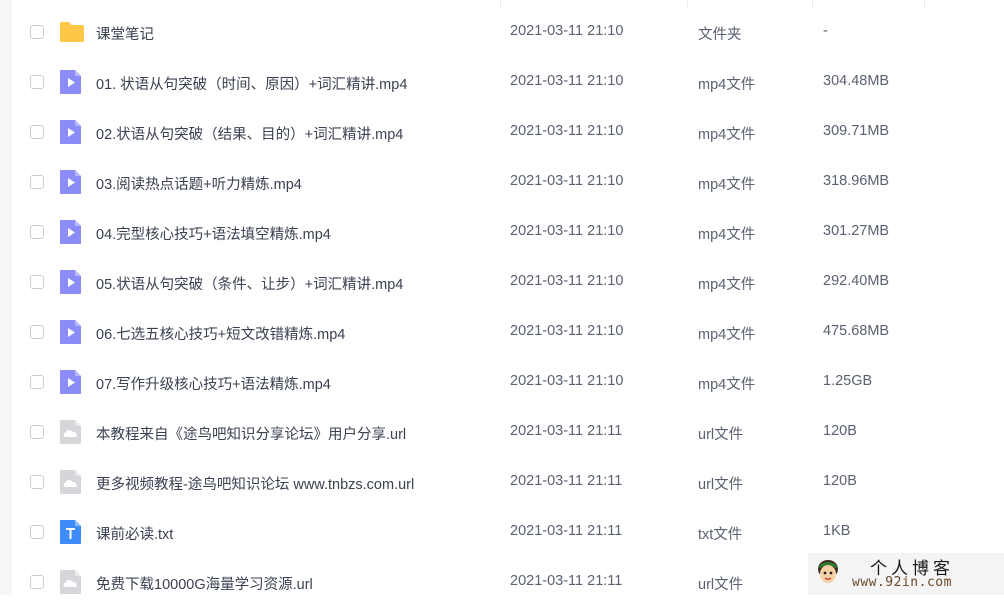 This screenshot has width=1004, height=607. Describe the element at coordinates (249, 283) in the screenshot. I see `file-name: 05.状语从句突破（条件、让步）+词汇精讲.mp4` at that location.